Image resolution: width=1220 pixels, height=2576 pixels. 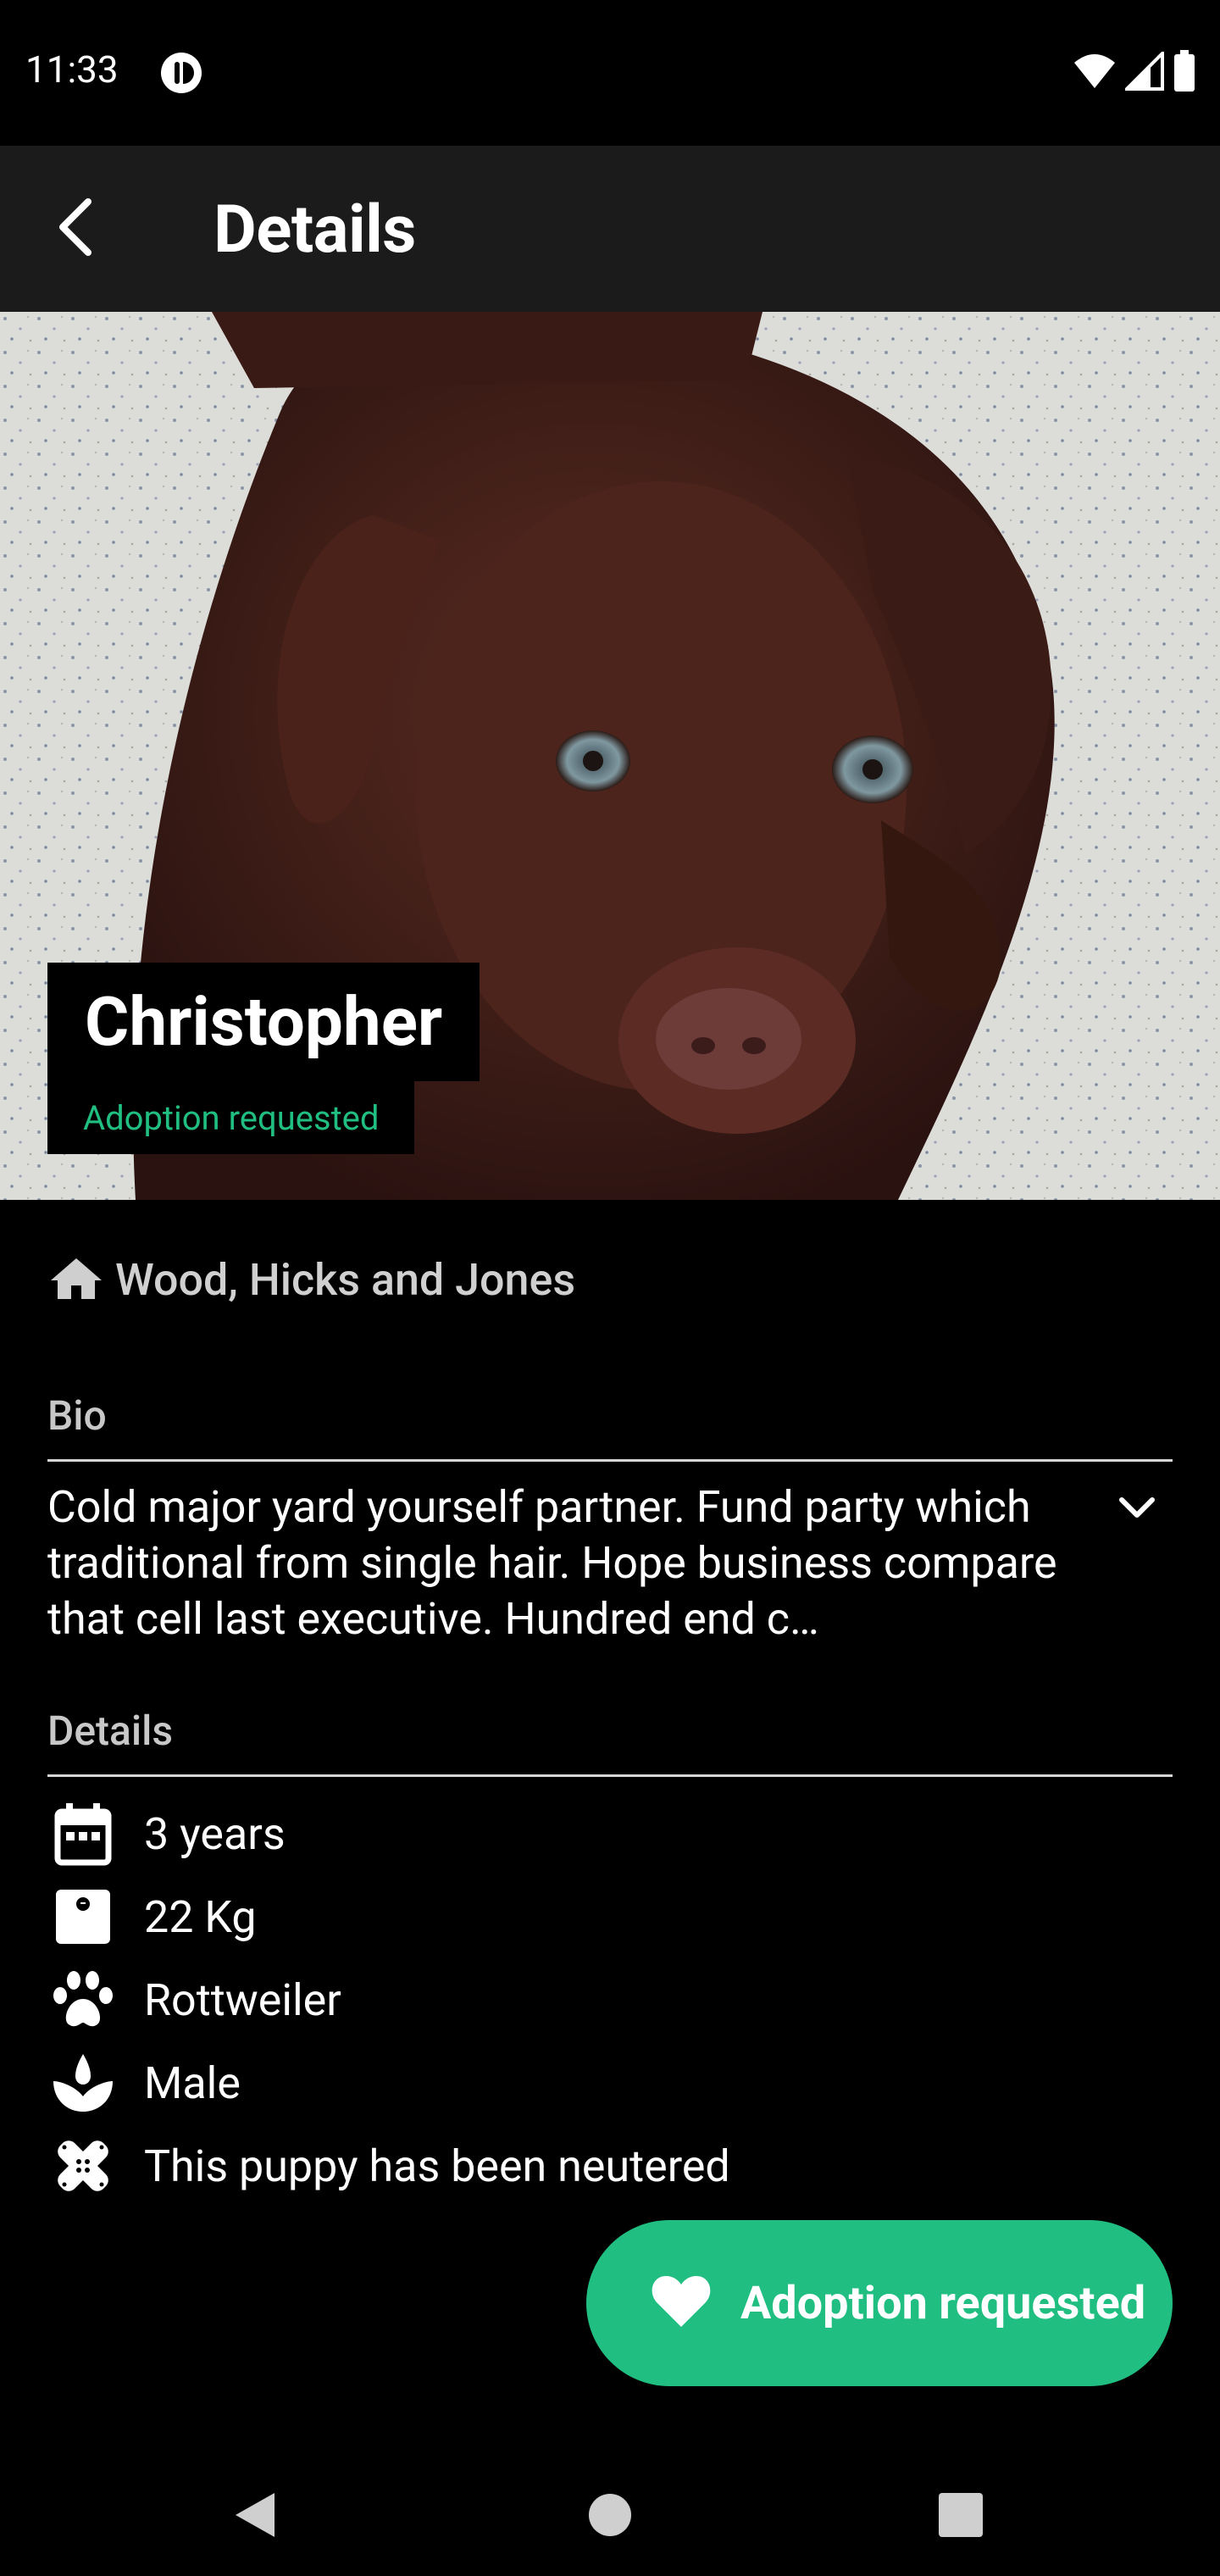 I want to click on heart-icon, so click(x=681, y=2303).